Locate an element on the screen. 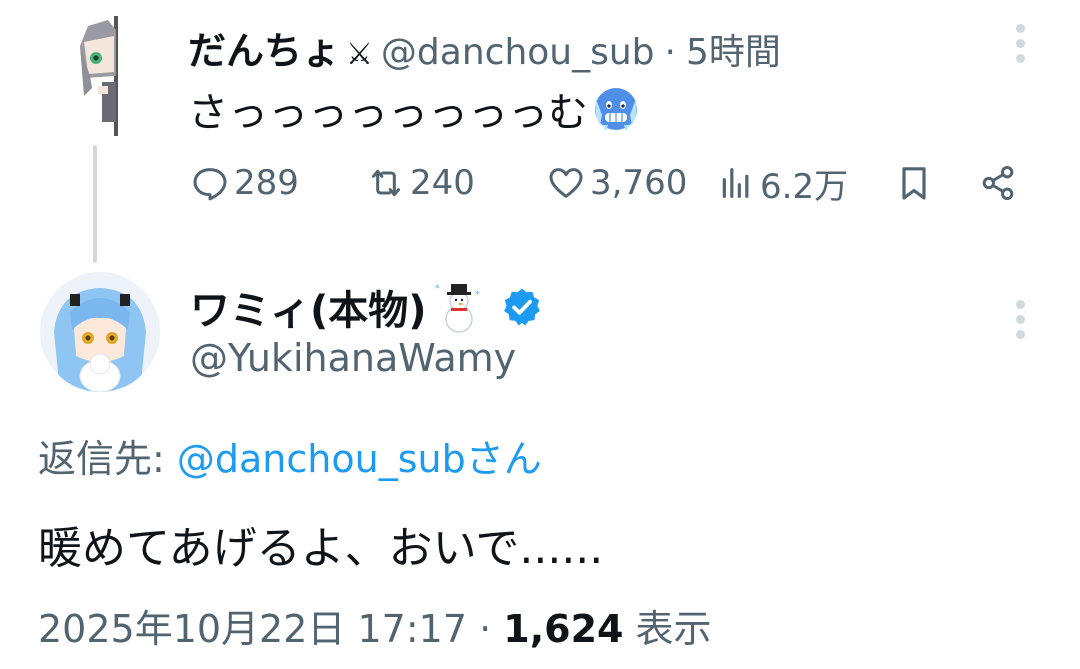 The image size is (1080, 669). share-icon is located at coordinates (998, 183).